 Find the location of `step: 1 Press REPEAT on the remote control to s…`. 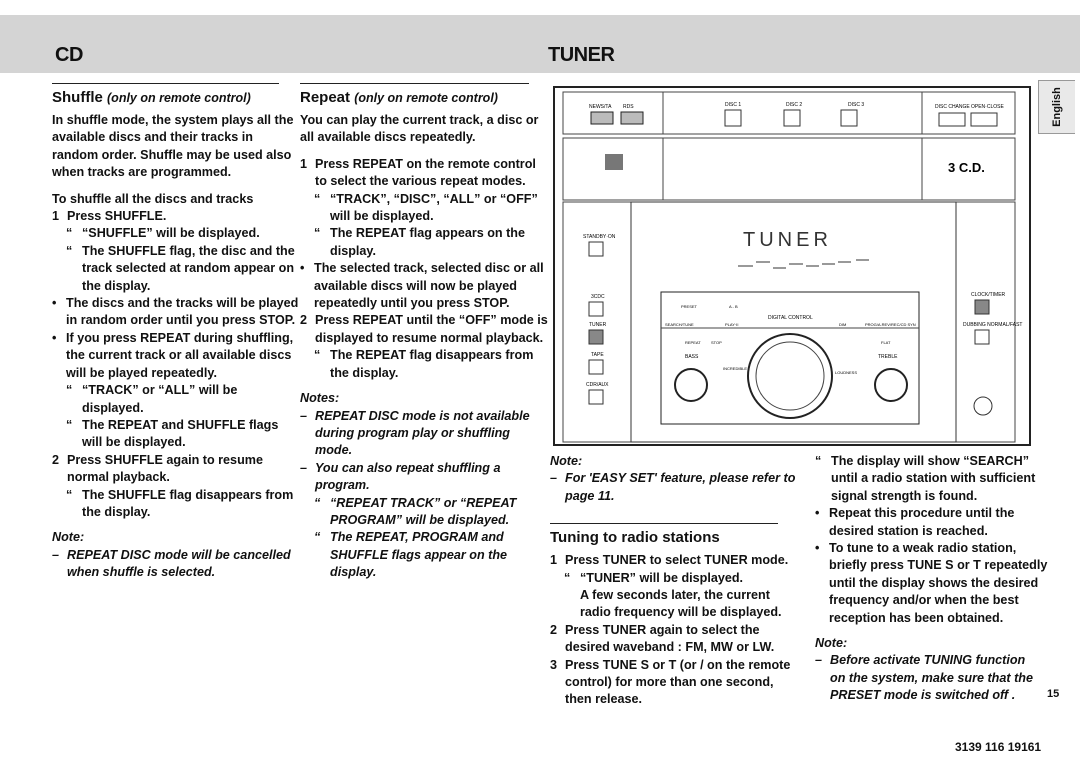

step: 1 Press REPEAT on the remote control to s… is located at coordinates (418, 172).